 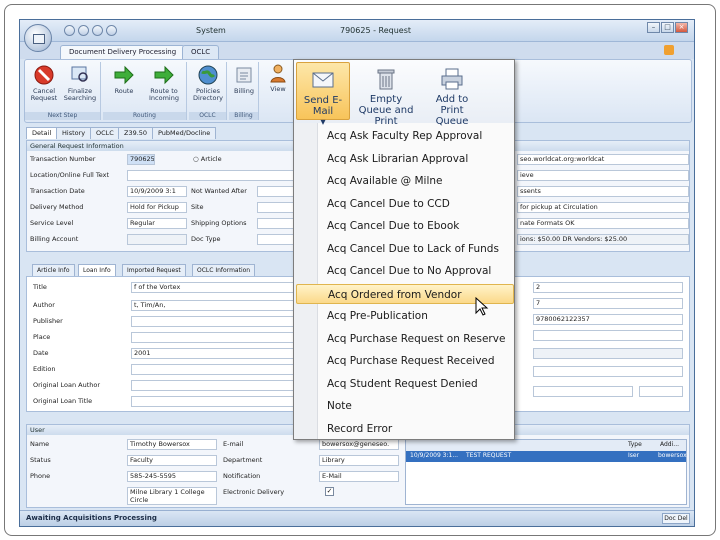 What do you see at coordinates (91, 518) in the screenshot?
I see `status-text: Awaiting Acquisitions Processing` at bounding box center [91, 518].